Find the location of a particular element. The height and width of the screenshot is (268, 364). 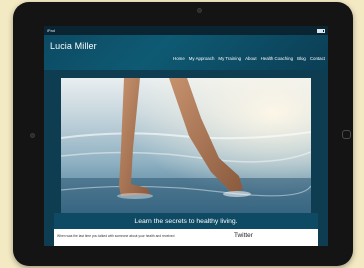

nav-item-about: About is located at coordinates (250, 58).